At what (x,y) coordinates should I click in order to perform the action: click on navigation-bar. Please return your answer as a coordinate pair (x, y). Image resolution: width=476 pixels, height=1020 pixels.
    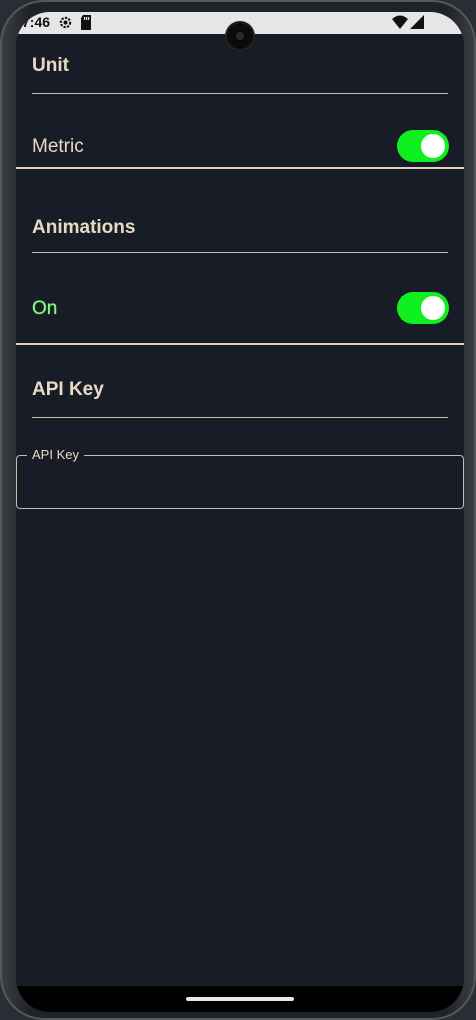
    Looking at the image, I should click on (240, 999).